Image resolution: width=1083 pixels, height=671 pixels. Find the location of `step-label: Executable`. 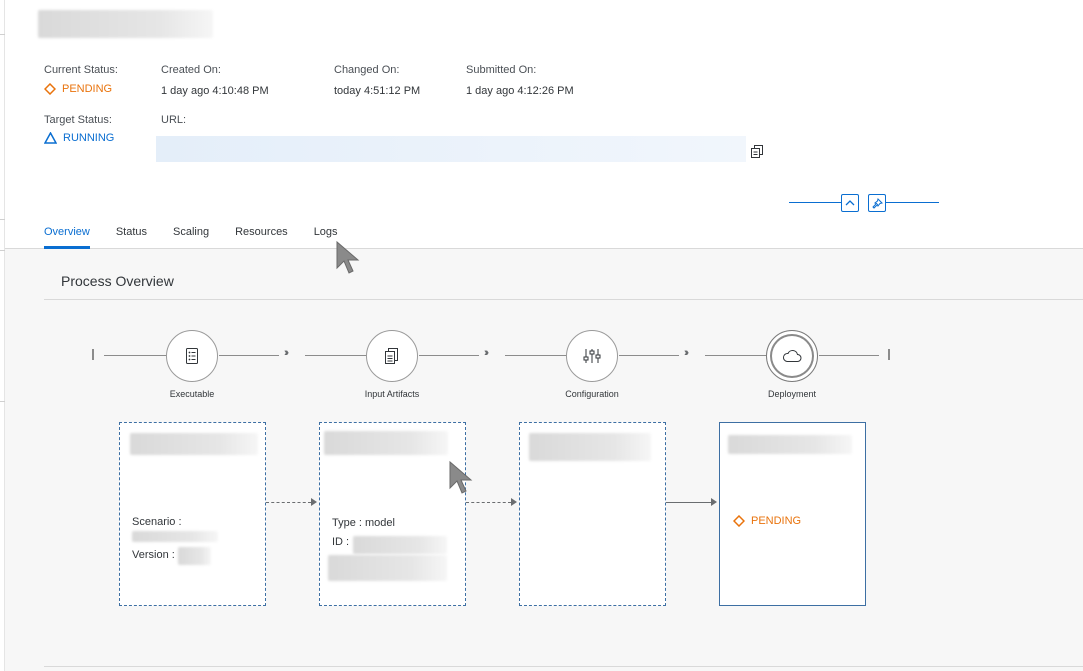

step-label: Executable is located at coordinates (192, 394).